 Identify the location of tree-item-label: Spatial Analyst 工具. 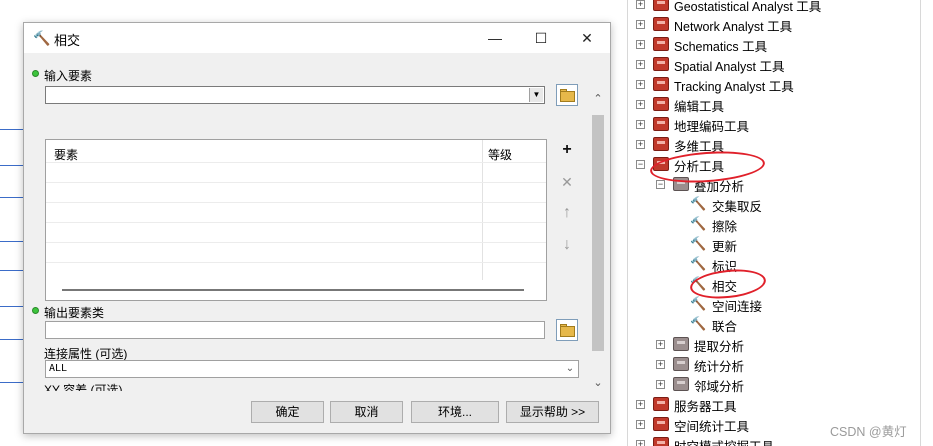
(729, 67).